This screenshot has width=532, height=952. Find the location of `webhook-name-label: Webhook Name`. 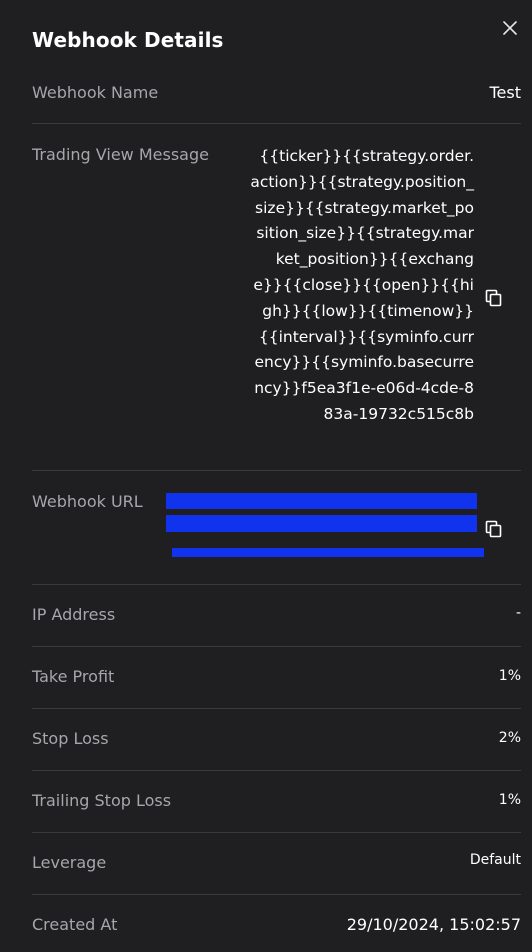

webhook-name-label: Webhook Name is located at coordinates (95, 92).